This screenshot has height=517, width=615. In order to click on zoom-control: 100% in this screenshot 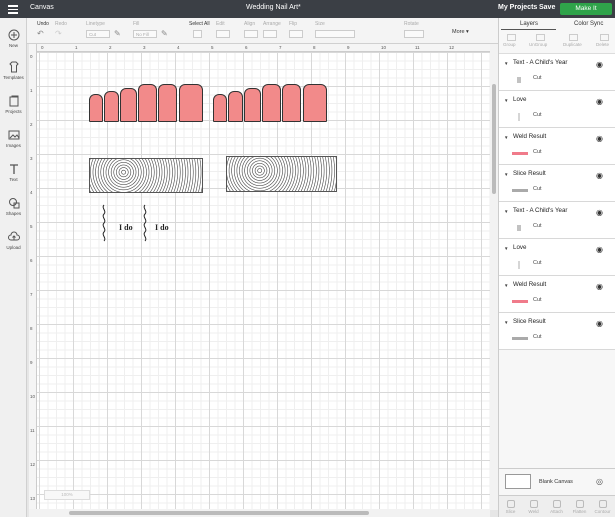, I will do `click(67, 495)`.